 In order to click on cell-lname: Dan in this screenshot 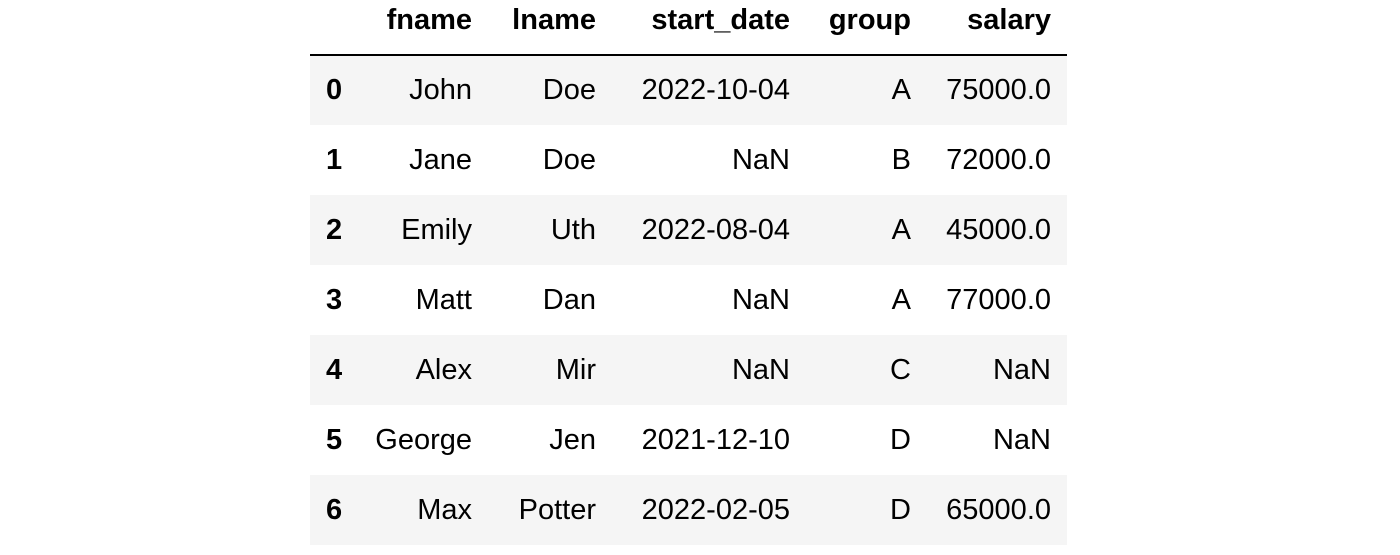, I will do `click(569, 299)`.